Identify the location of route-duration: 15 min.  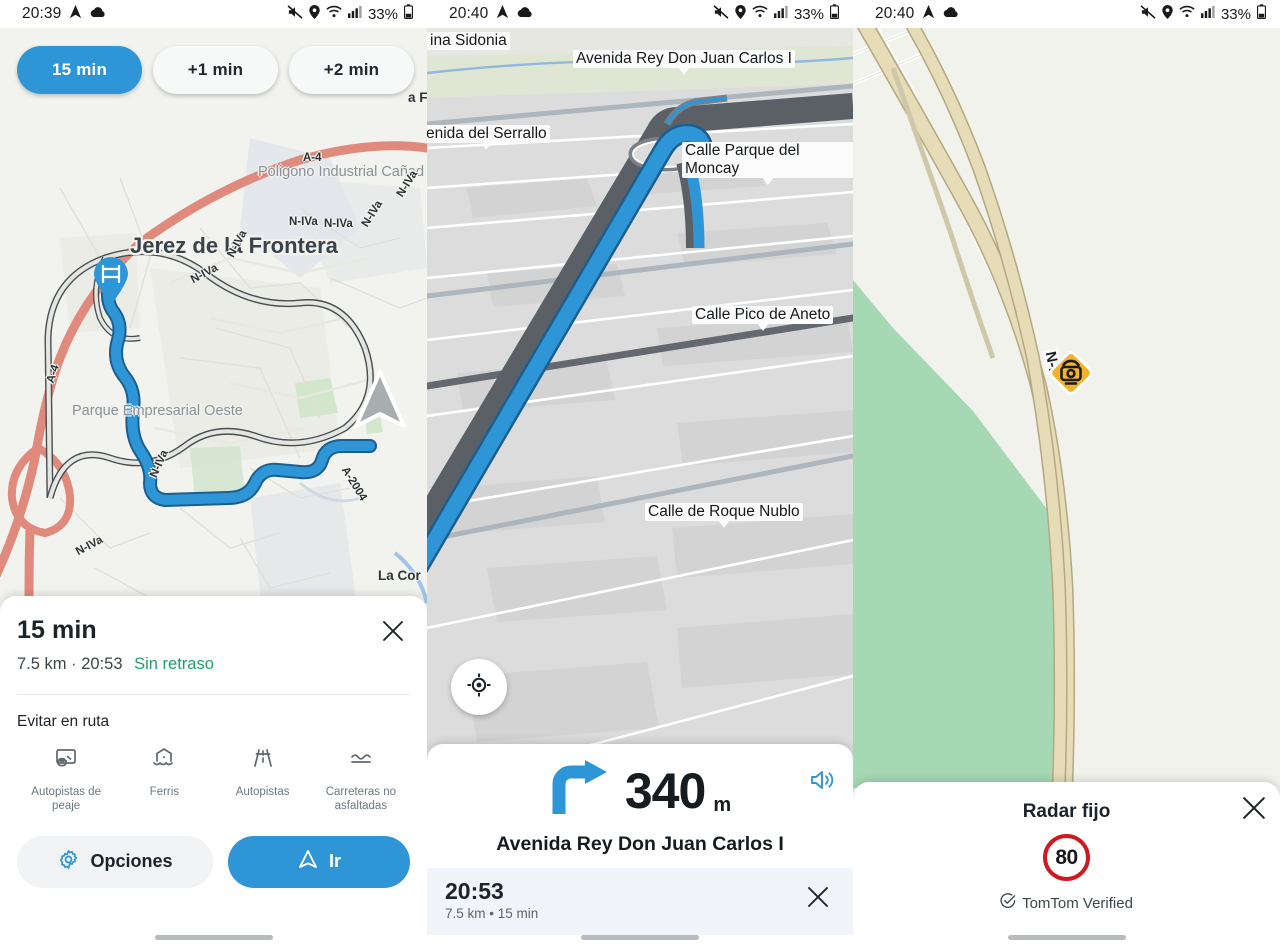
(57, 630).